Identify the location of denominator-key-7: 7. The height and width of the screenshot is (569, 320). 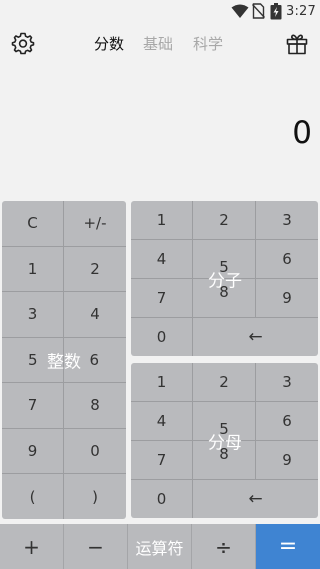
(162, 460).